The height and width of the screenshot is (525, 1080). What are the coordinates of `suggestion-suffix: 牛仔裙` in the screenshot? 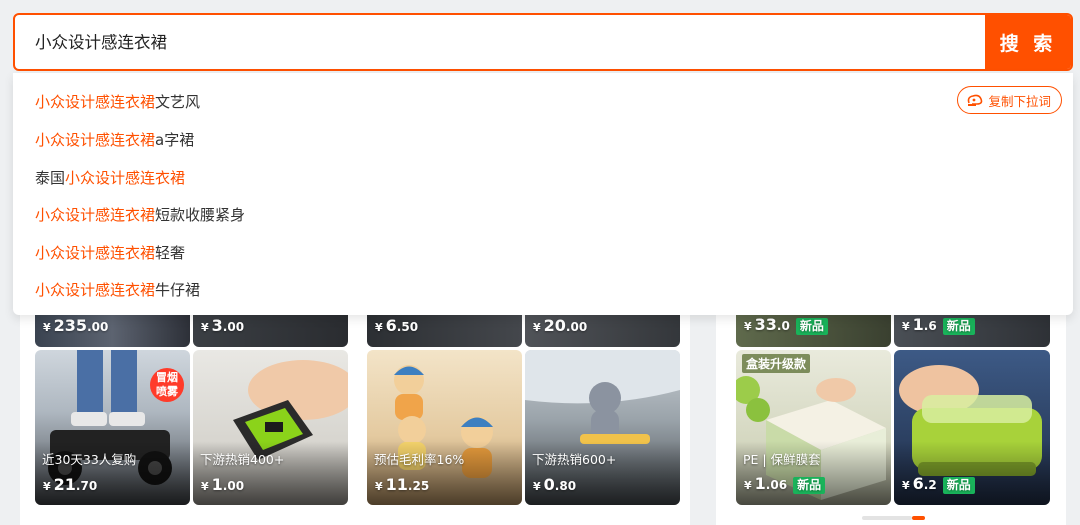 It's located at (178, 290).